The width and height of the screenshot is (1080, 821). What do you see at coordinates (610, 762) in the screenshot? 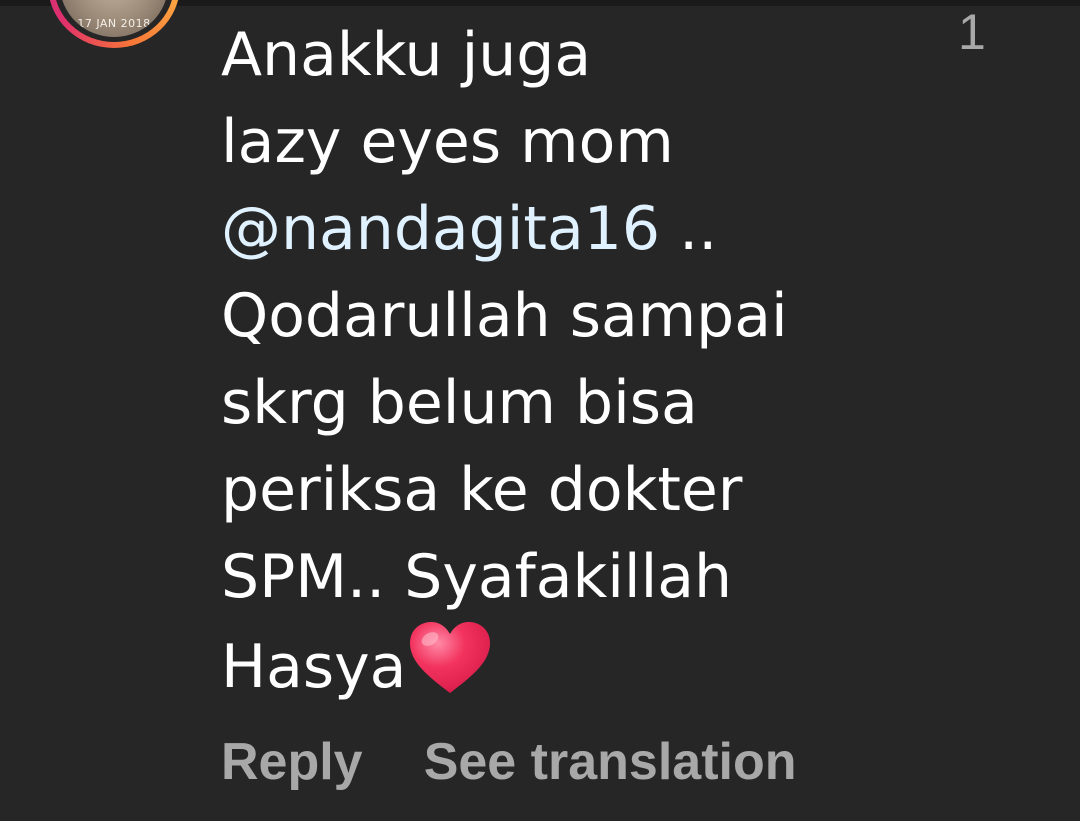
I see `see-translation-button: See translation` at bounding box center [610, 762].